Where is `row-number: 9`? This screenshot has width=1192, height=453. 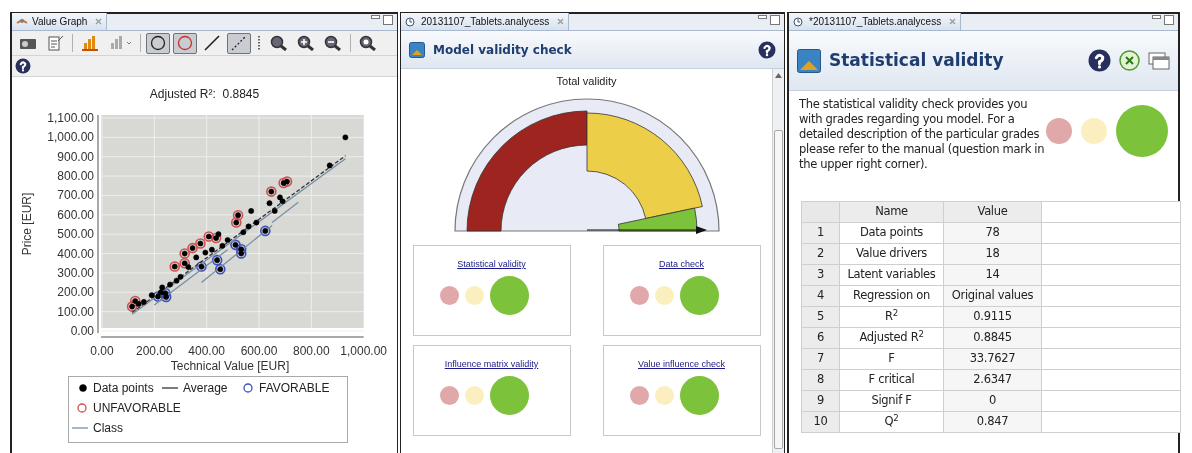 row-number: 9 is located at coordinates (820, 401).